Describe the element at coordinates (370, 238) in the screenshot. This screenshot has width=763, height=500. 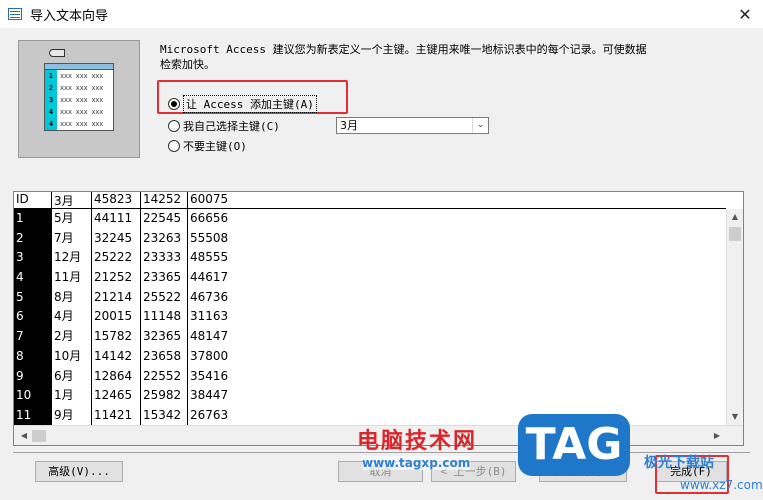
I see `table-row: 2 7月 32245 23263 55508` at that location.